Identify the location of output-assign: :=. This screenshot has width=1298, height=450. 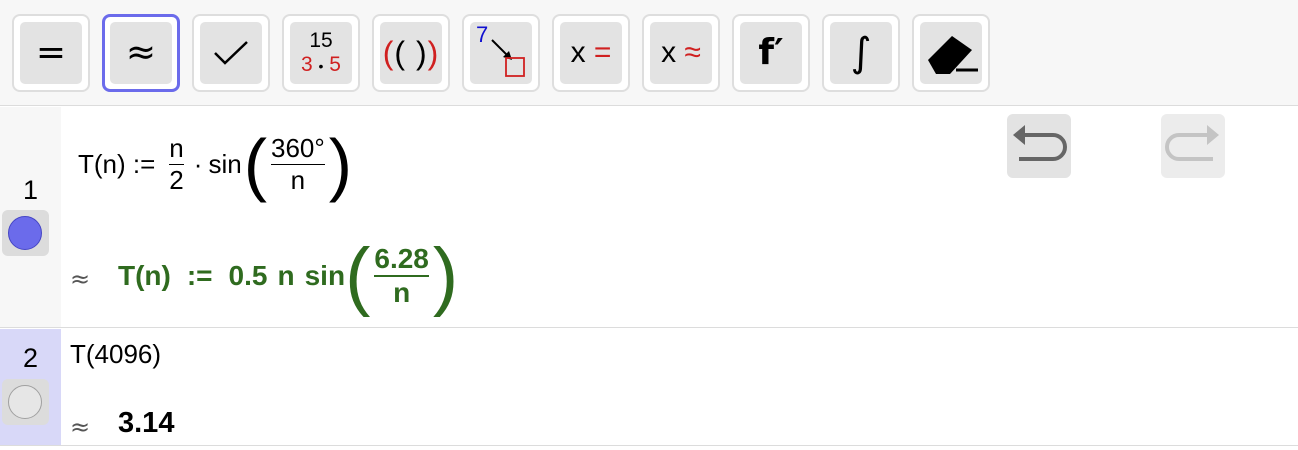
(199, 275).